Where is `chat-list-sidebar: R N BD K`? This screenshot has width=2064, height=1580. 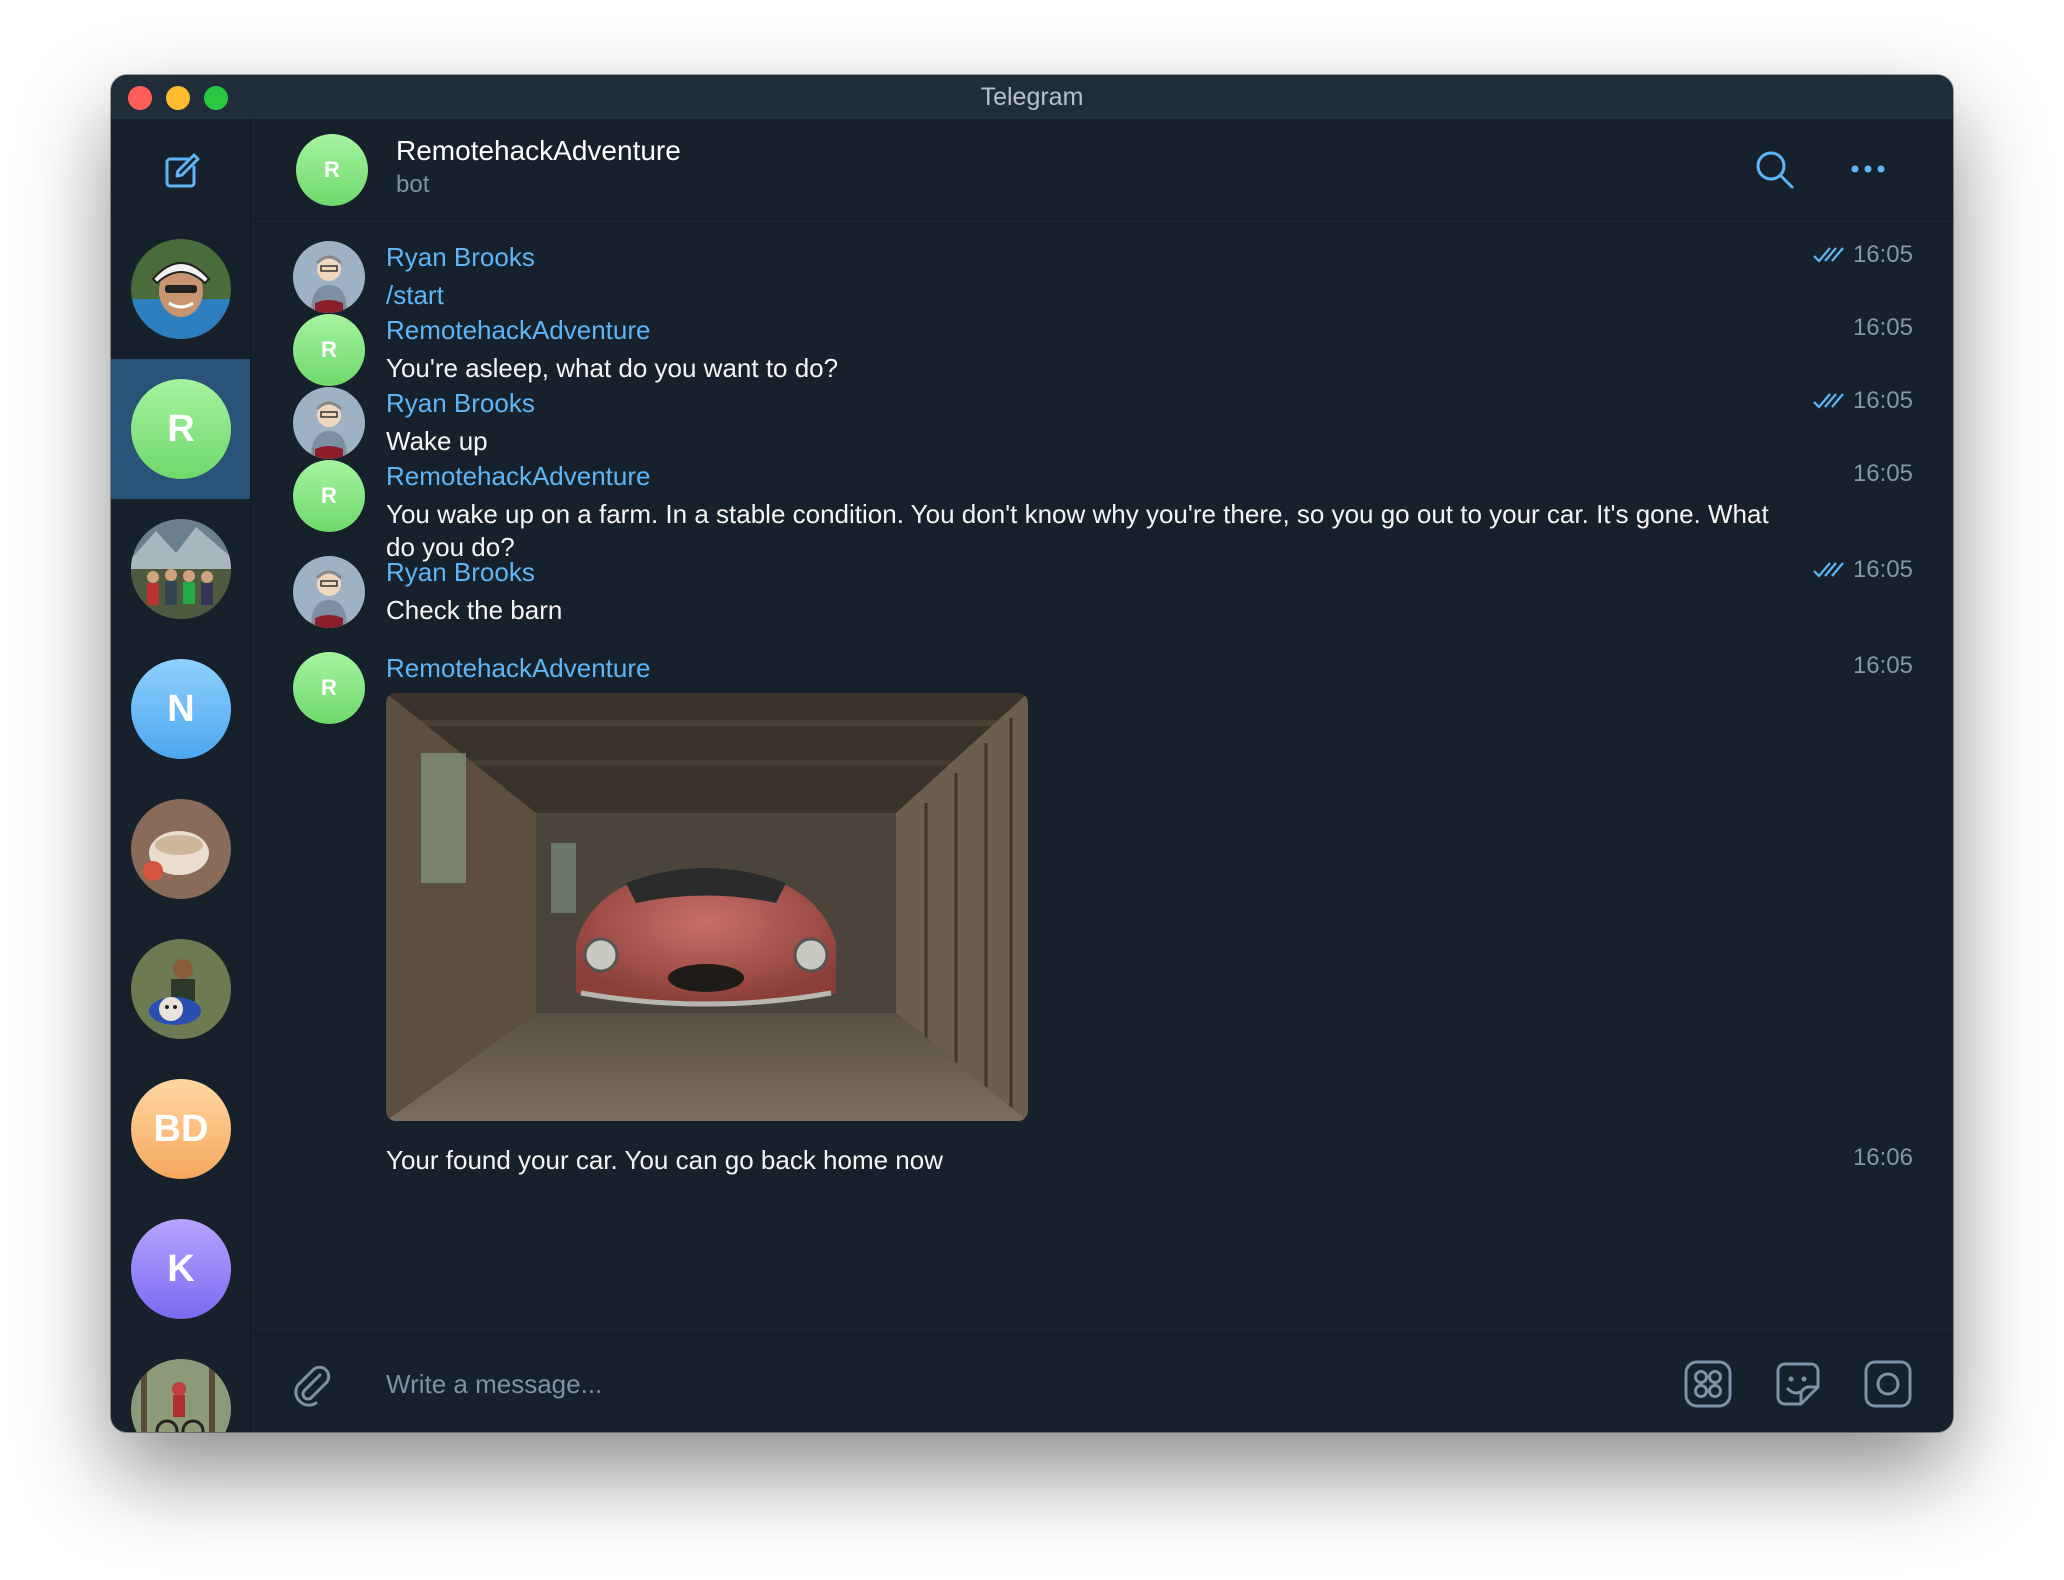 chat-list-sidebar: R N BD K is located at coordinates (181, 775).